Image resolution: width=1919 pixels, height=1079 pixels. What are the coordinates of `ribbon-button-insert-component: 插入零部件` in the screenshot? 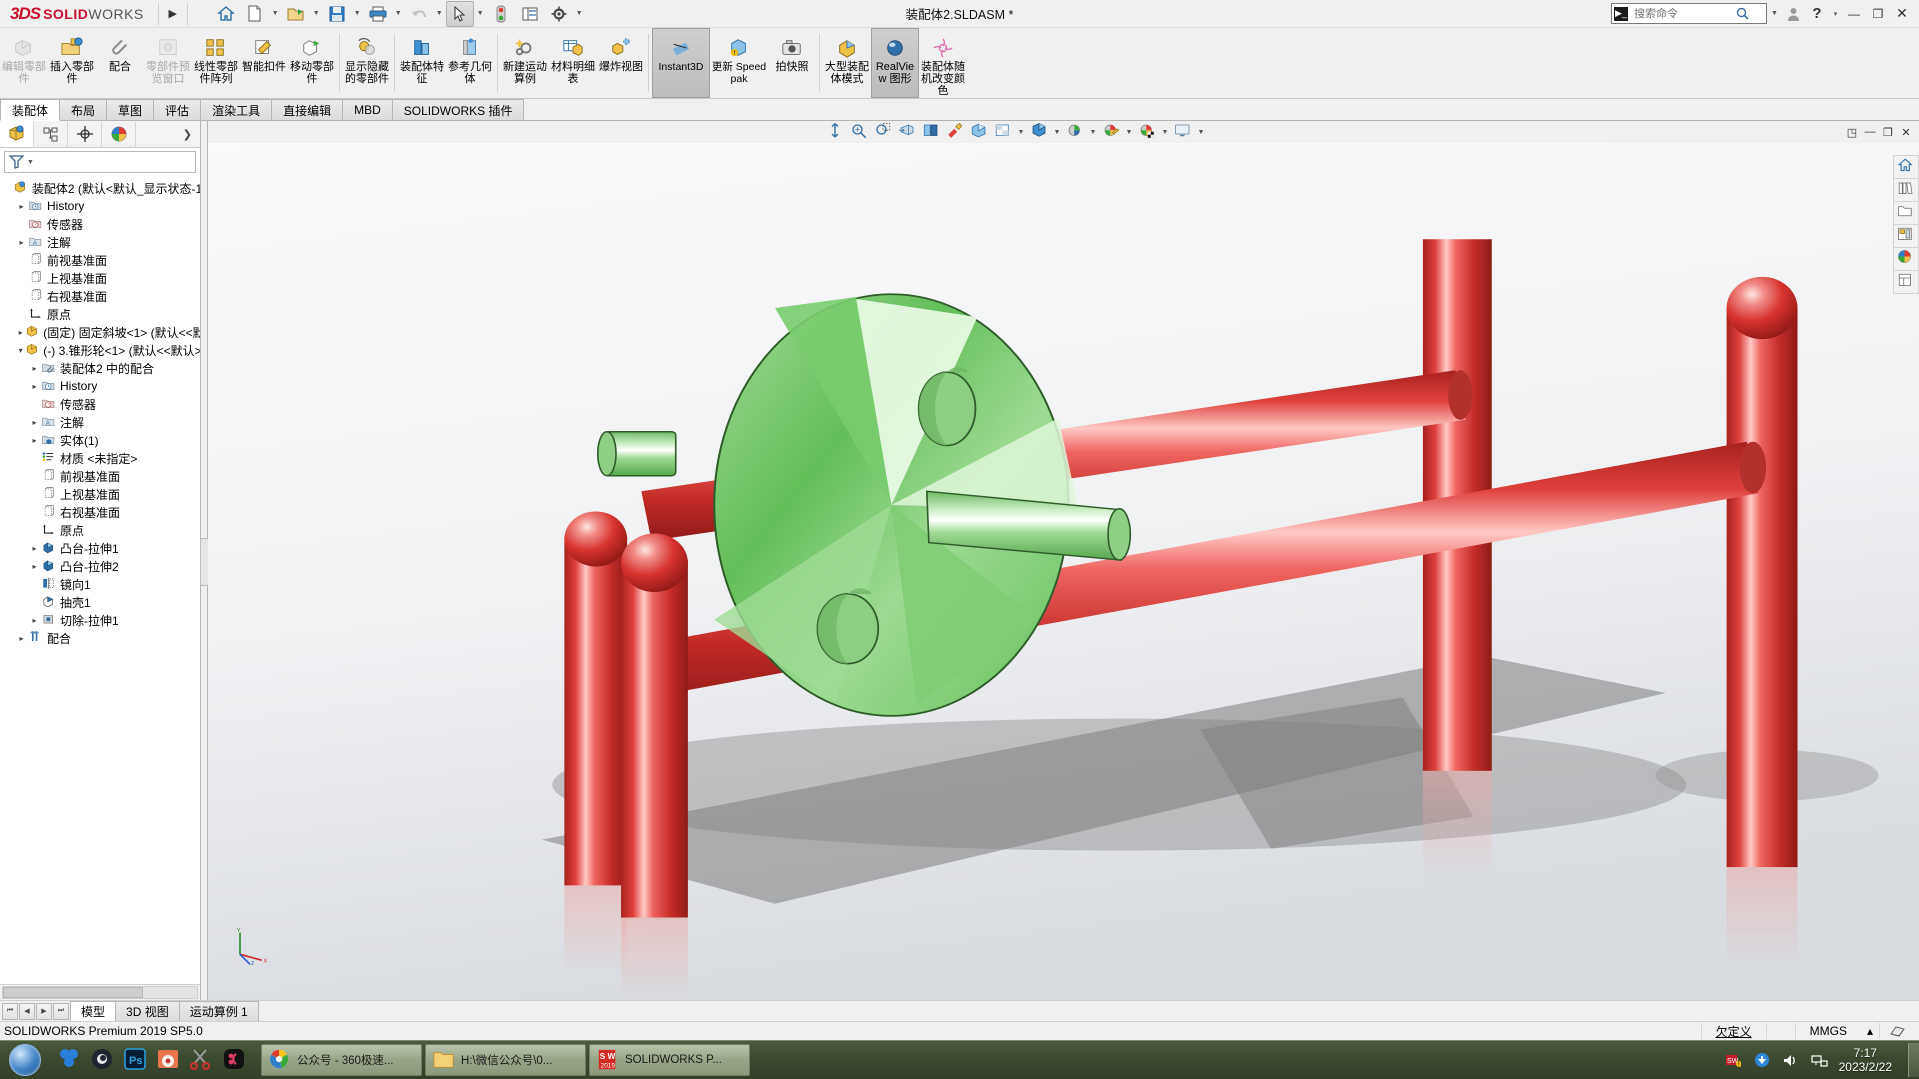 It's located at (72, 63).